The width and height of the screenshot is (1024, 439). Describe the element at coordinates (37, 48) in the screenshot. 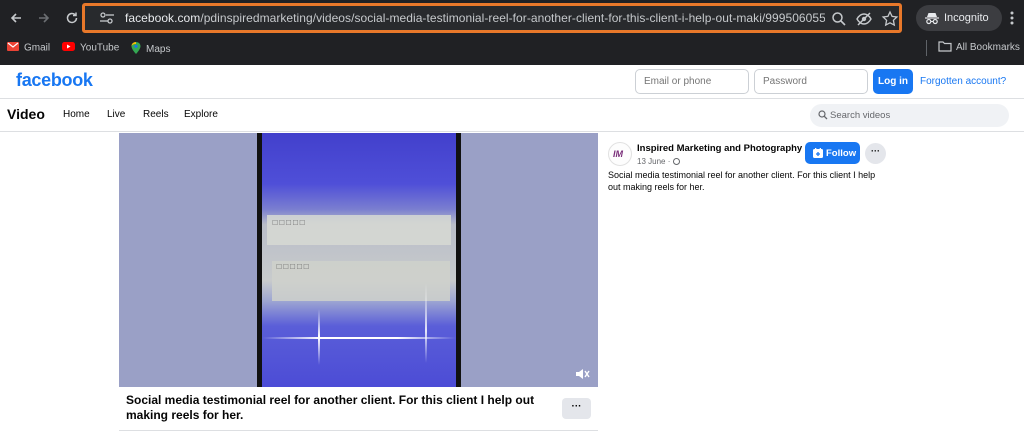

I see `bookmark-label: Gmail` at that location.